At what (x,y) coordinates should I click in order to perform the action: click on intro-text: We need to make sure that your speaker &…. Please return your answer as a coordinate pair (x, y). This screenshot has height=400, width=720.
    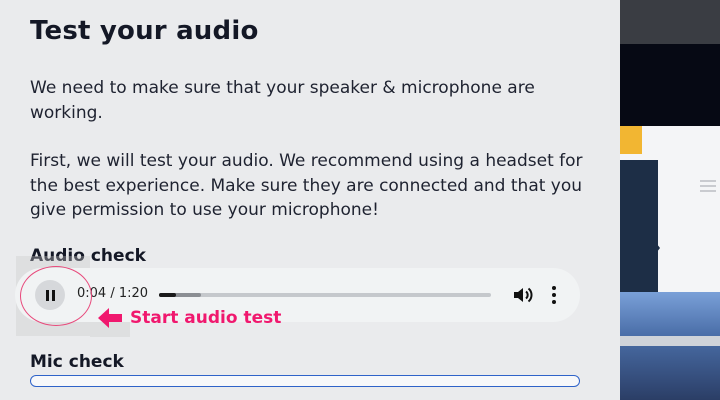
    Looking at the image, I should click on (282, 100).